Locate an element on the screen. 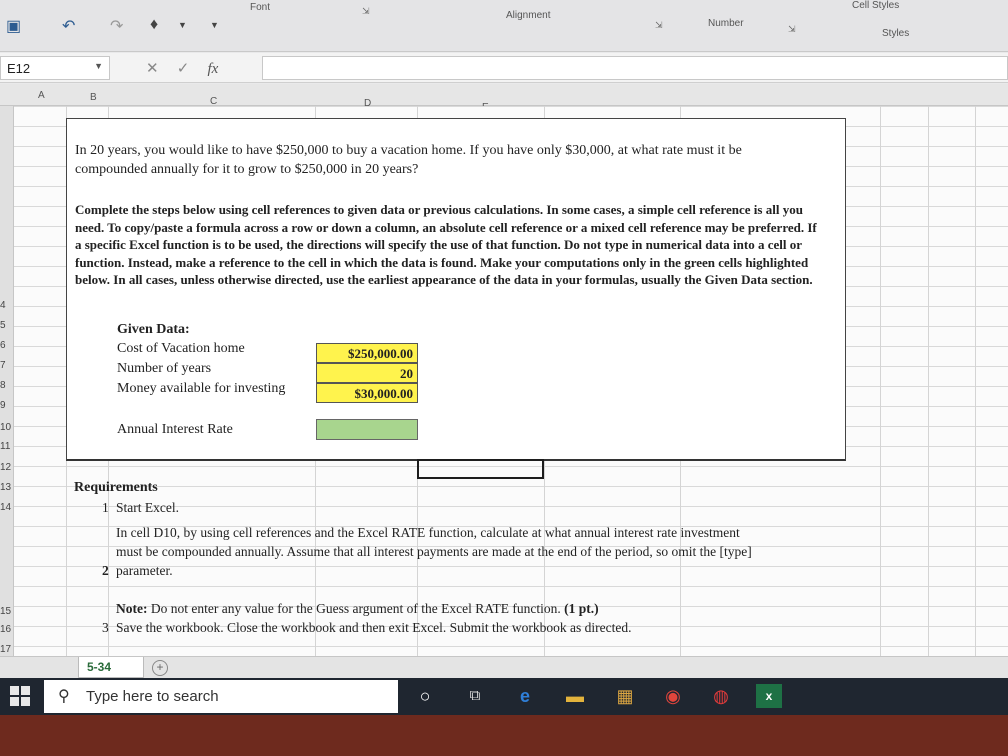 This screenshot has height=756, width=1008. new-sheet-icon: + is located at coordinates (160, 668).